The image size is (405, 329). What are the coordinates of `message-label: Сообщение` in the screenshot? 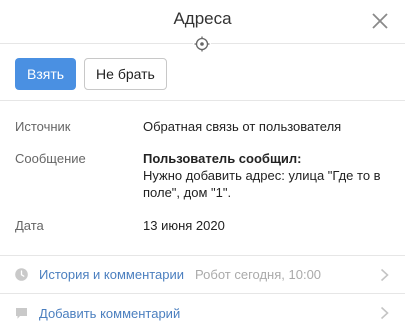 It's located at (50, 158).